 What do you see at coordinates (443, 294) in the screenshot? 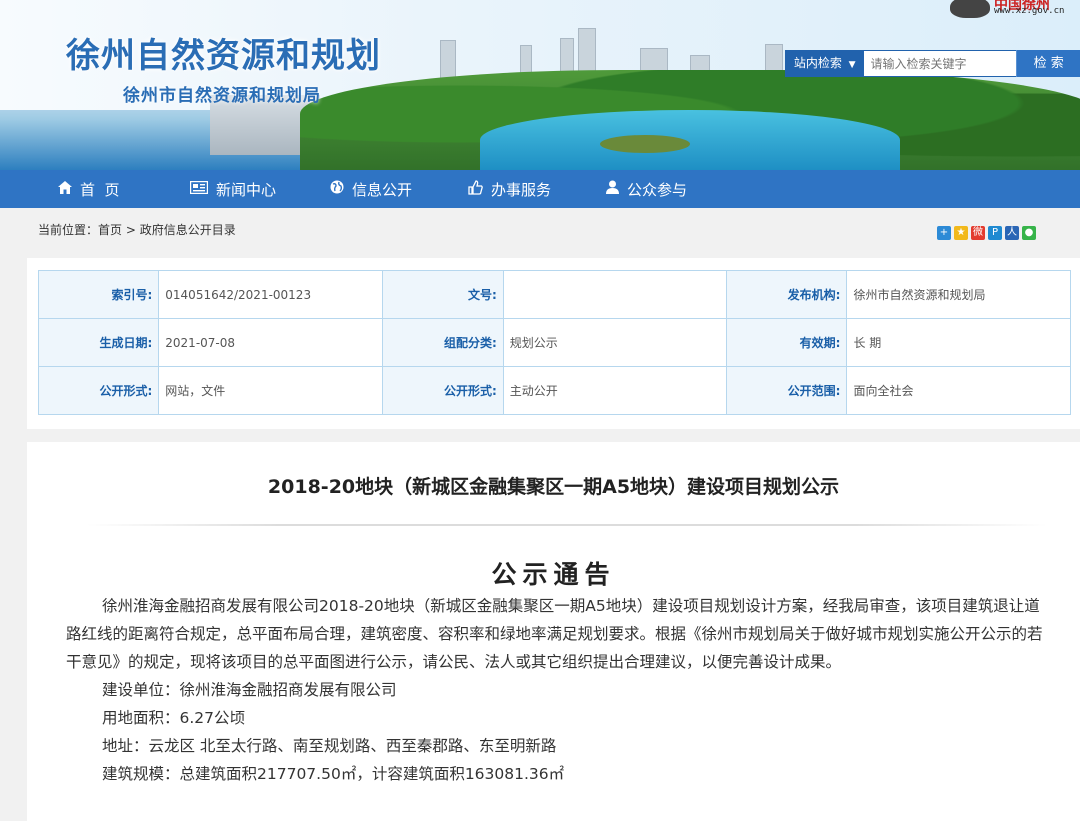
I see `meta-label: 文号:` at bounding box center [443, 294].